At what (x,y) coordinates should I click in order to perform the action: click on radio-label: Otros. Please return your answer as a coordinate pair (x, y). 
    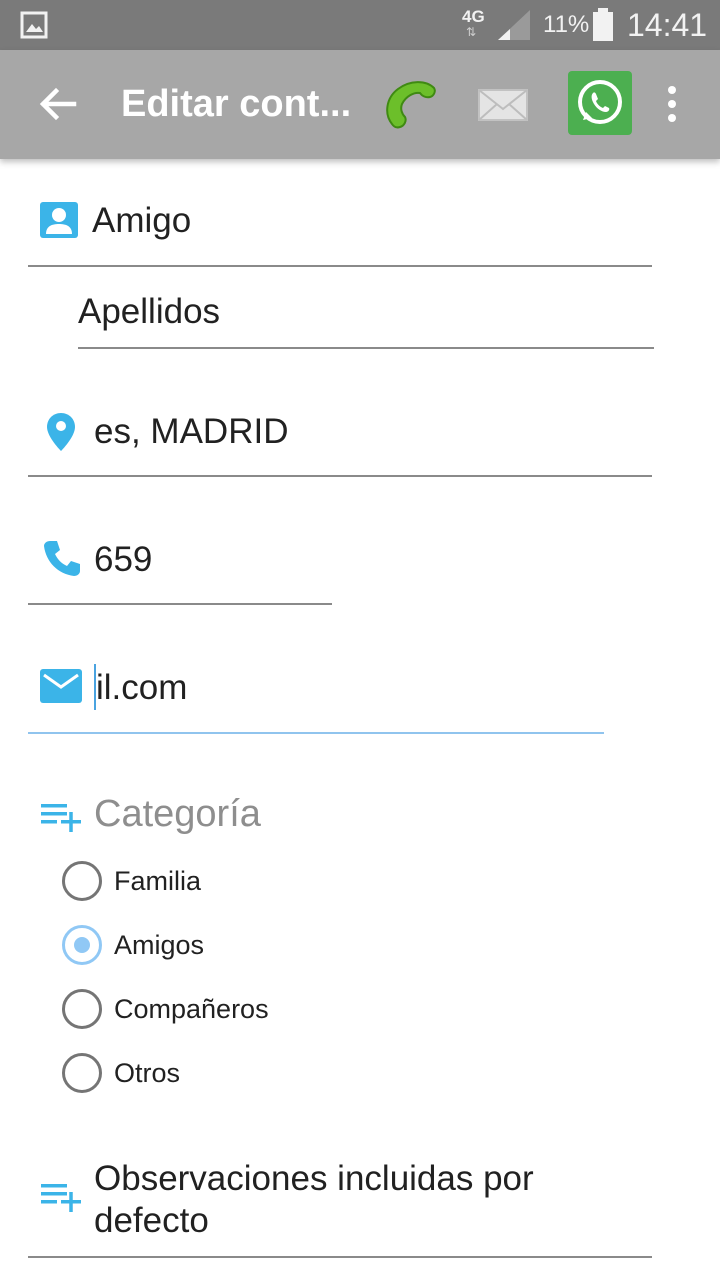
    Looking at the image, I should click on (147, 1073).